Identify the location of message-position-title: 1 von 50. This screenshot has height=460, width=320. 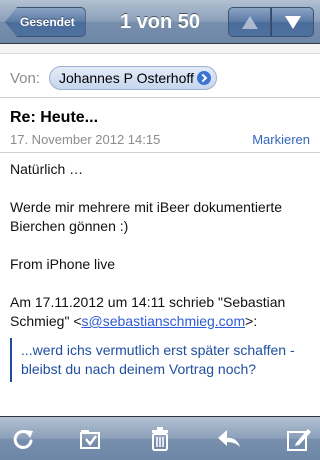
(160, 22).